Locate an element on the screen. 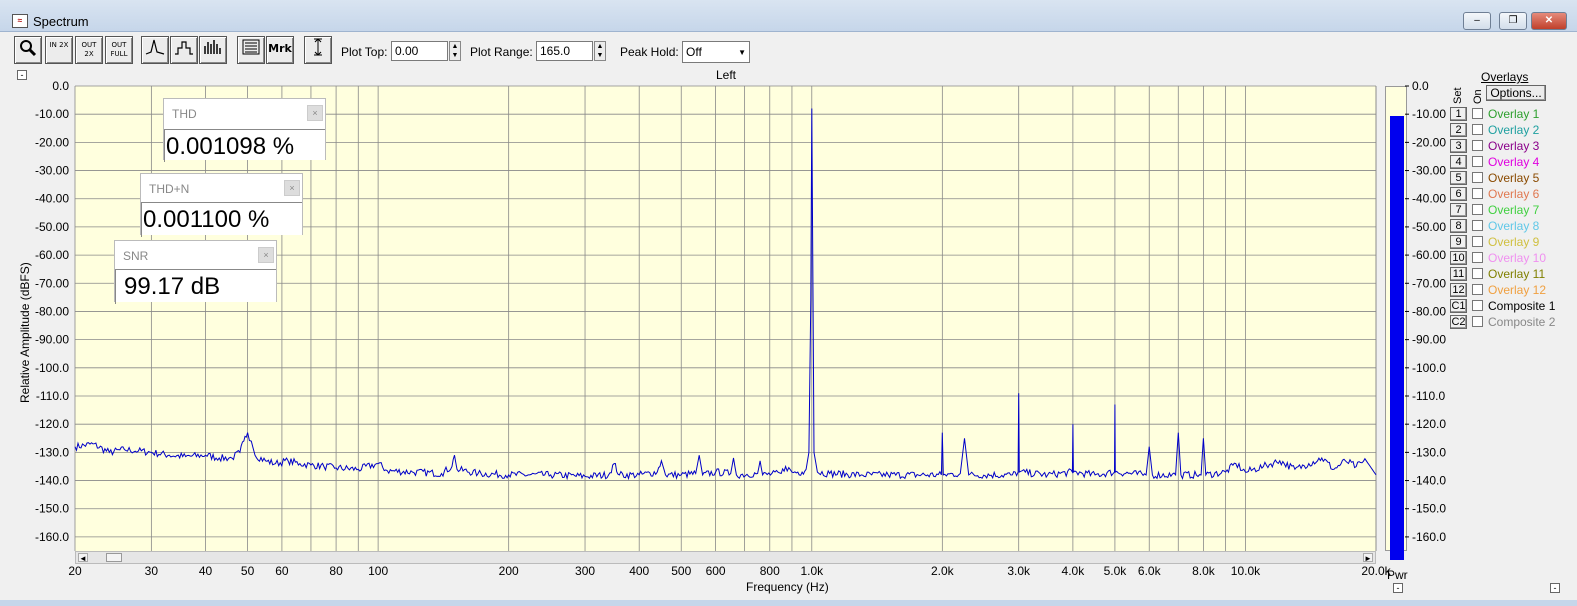  restore-button: ❐ is located at coordinates (1513, 21).